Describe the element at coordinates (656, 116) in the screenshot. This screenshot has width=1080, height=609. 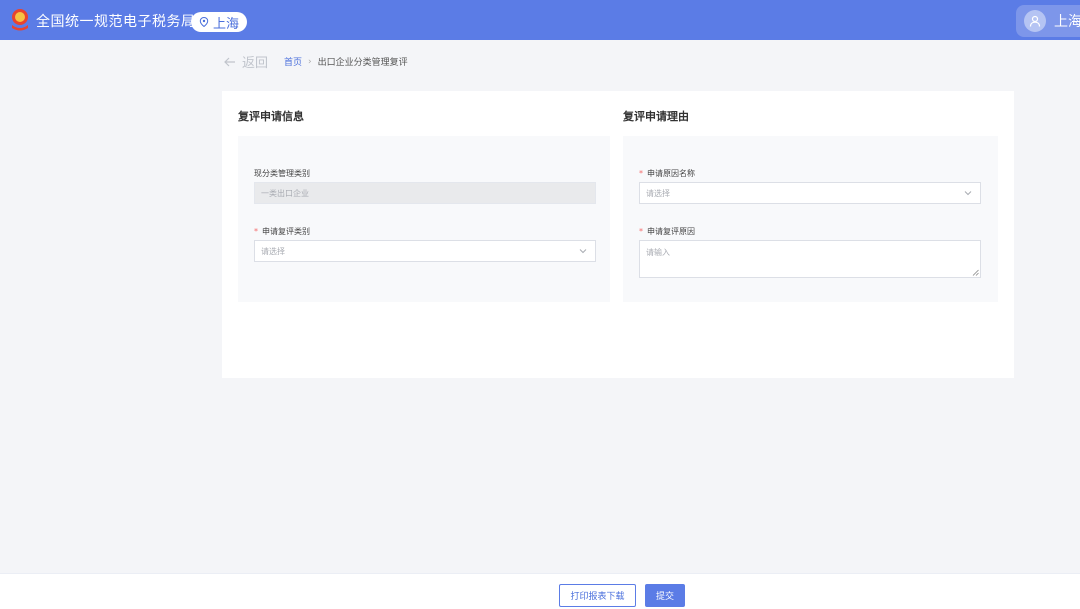
I see `section-title-application-reason: 复评申请理由` at that location.